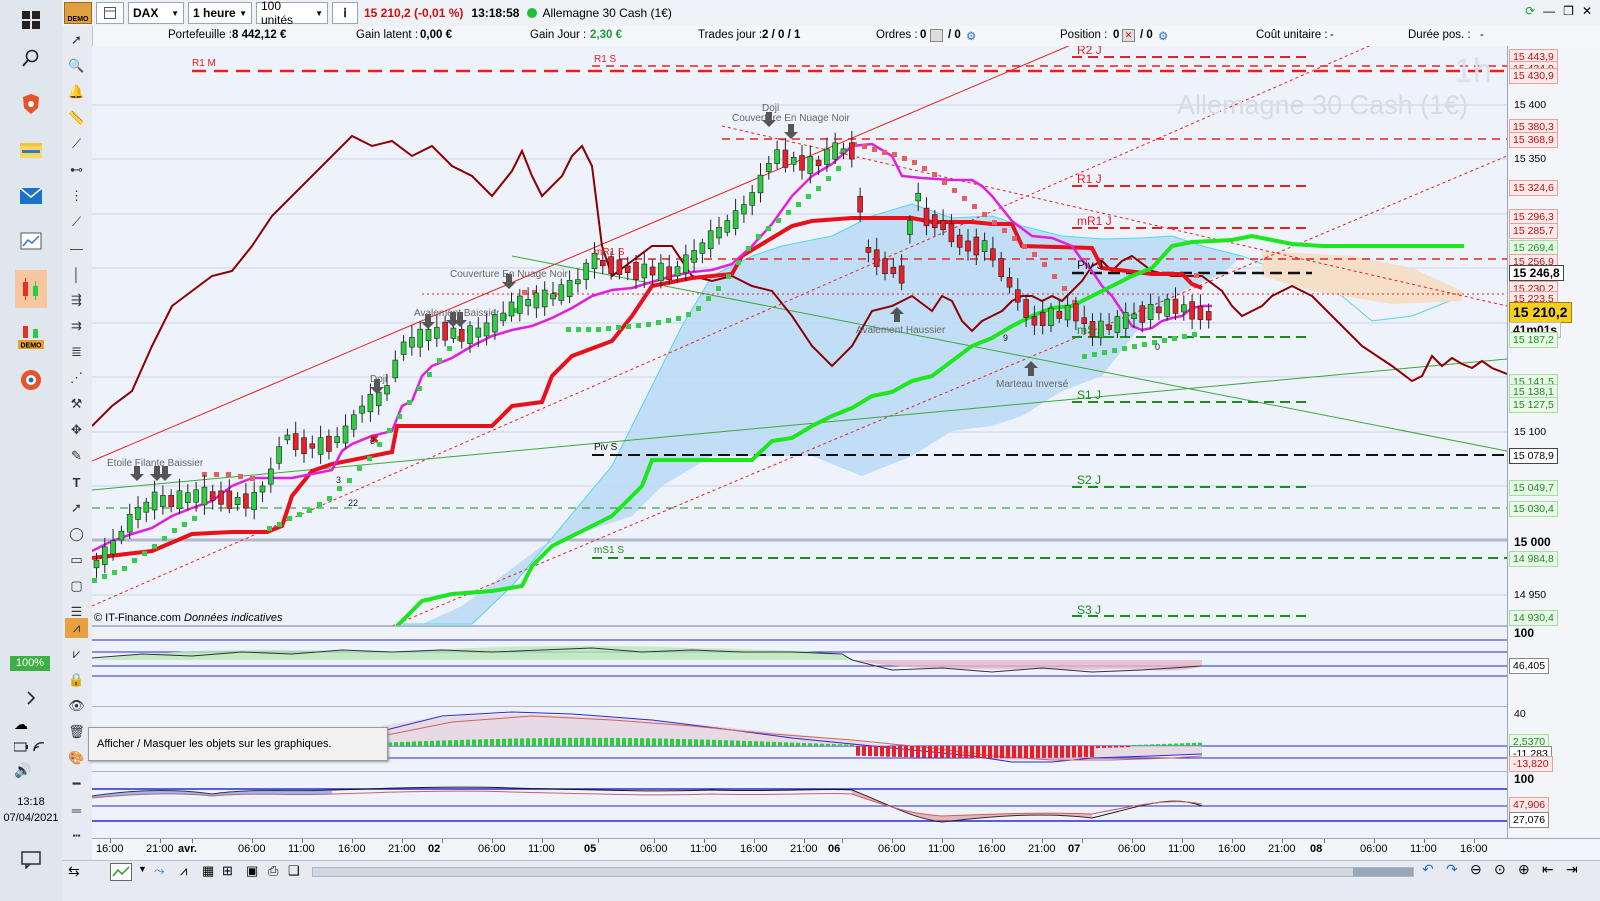 Image resolution: width=1600 pixels, height=901 pixels. I want to click on brave-browser-icon, so click(31, 104).